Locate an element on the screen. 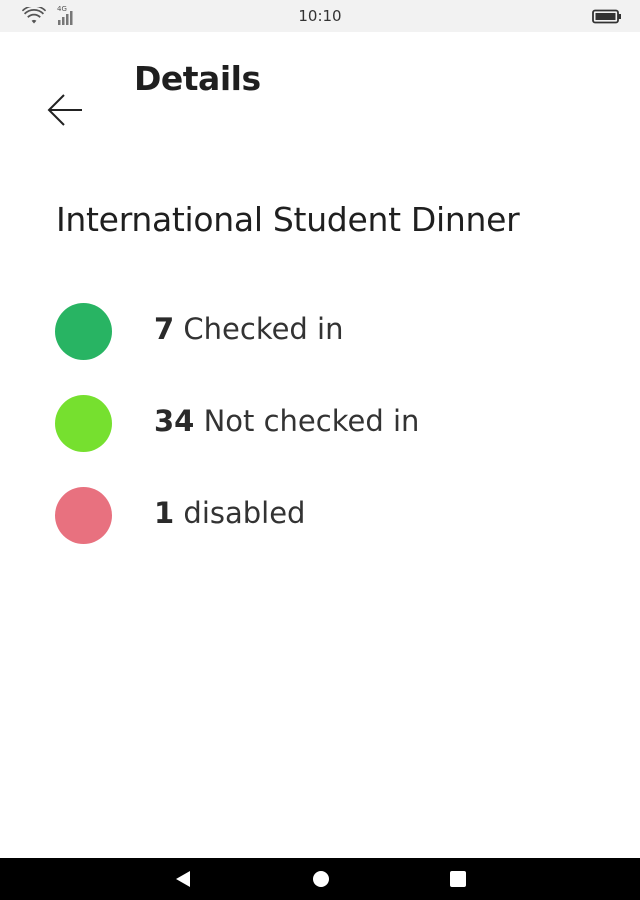  app-header is located at coordinates (320, 87).